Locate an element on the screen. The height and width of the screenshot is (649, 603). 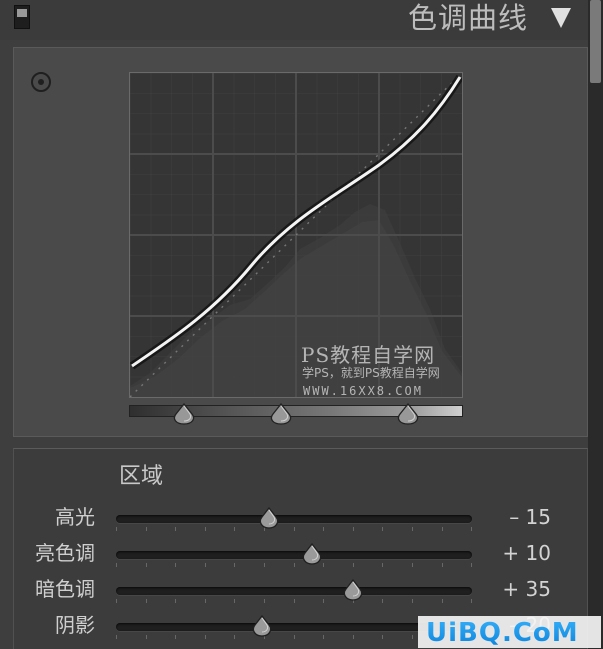
darks-slider-ticks is located at coordinates (294, 602).